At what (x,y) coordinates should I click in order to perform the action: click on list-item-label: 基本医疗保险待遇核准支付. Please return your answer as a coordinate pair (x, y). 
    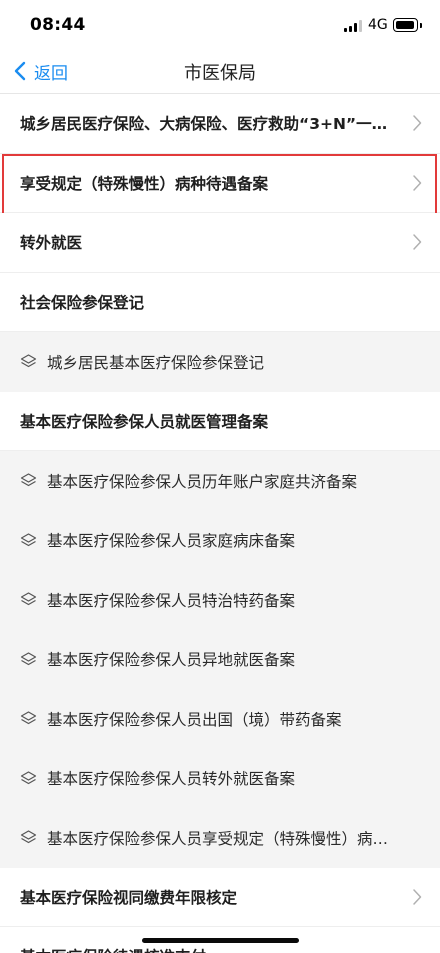
    Looking at the image, I should click on (113, 949).